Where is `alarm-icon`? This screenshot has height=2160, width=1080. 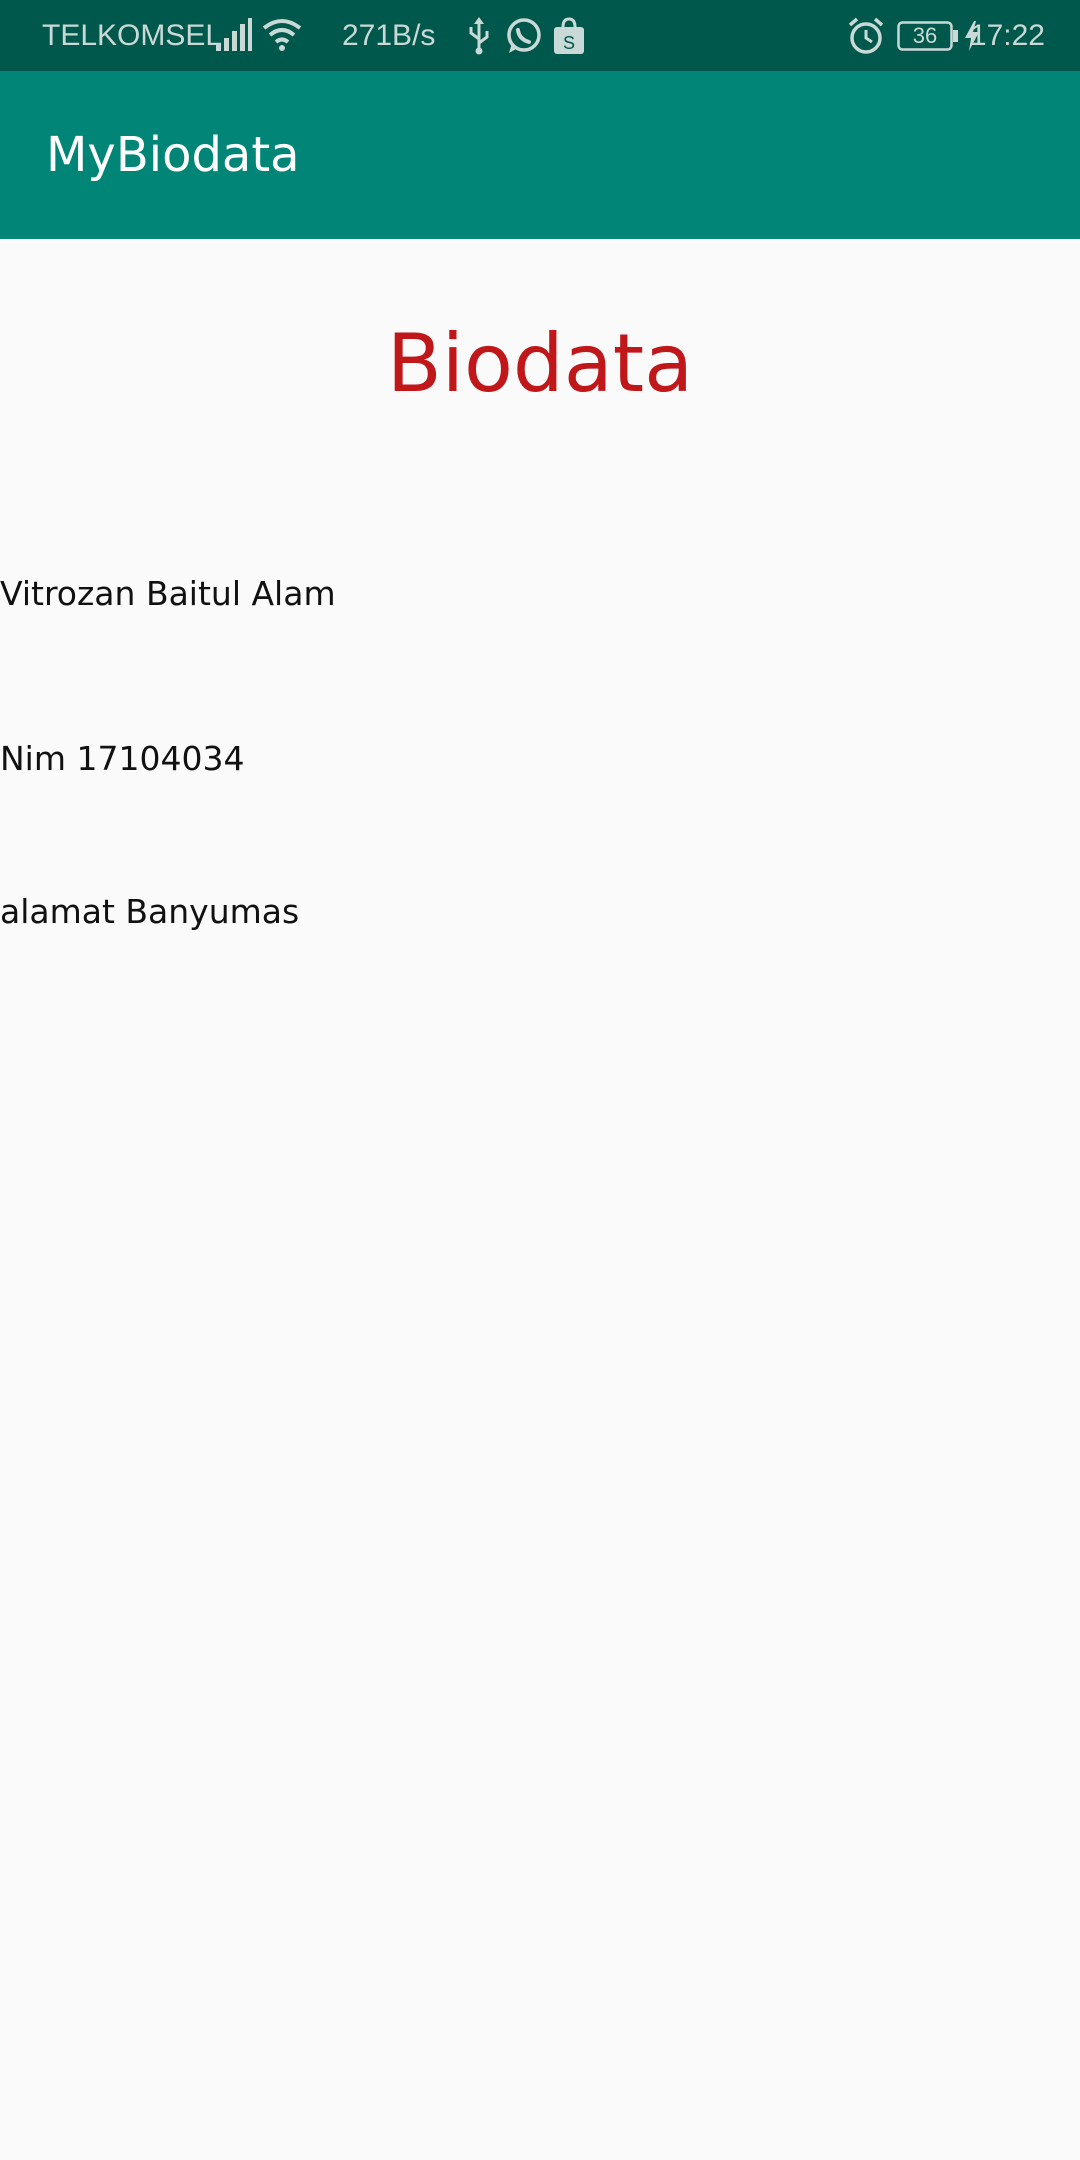
alarm-icon is located at coordinates (866, 38).